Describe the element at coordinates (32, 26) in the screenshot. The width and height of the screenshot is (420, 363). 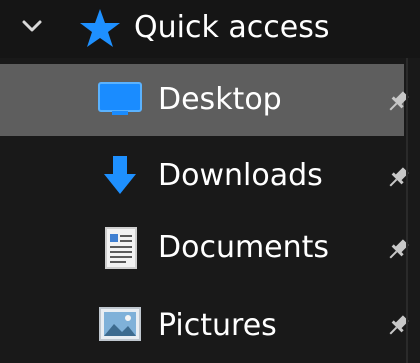
I see `chevron-down-icon` at that location.